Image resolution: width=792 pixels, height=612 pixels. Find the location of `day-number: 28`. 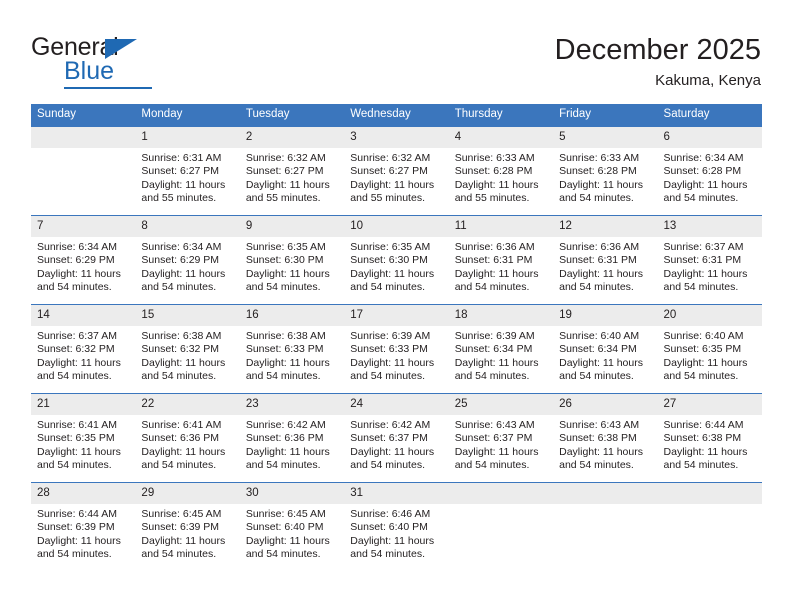

day-number: 28 is located at coordinates (83, 493).